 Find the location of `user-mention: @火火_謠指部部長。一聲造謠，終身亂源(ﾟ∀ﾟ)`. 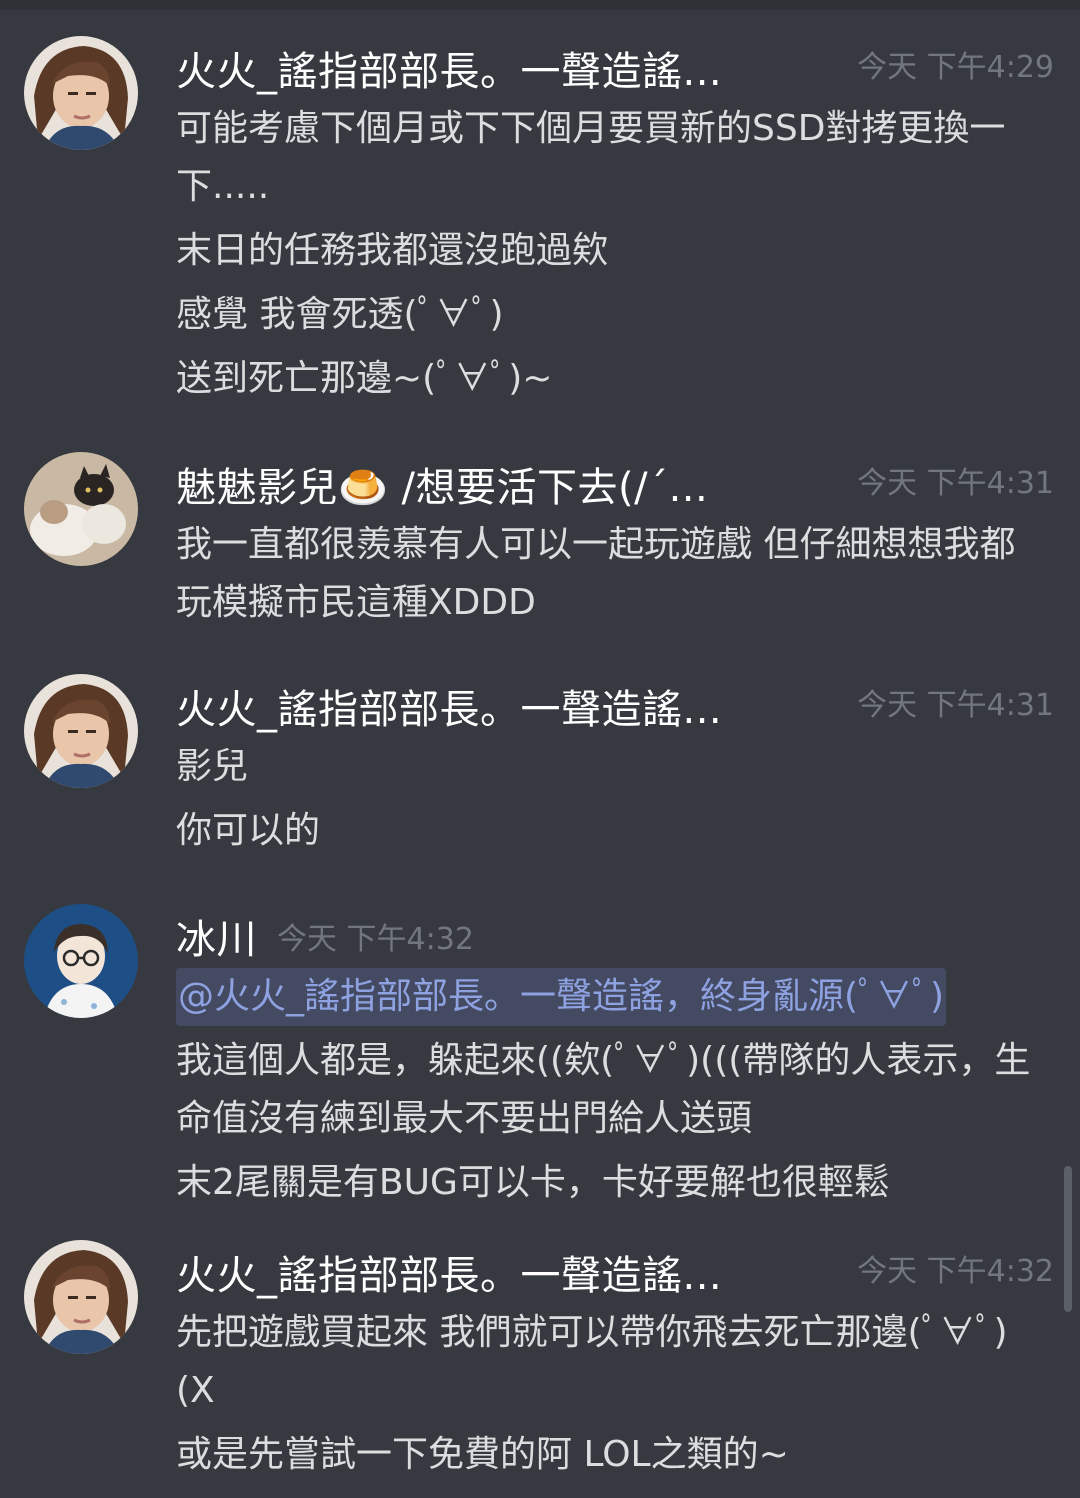

user-mention: @火火_謠指部部長。一聲造謠，終身亂源(ﾟ∀ﾟ) is located at coordinates (561, 997).